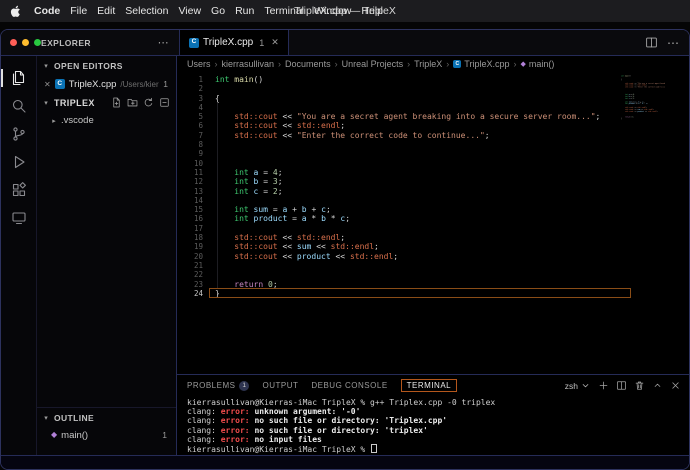  What do you see at coordinates (148, 102) in the screenshot?
I see `refresh-explorer-icon` at bounding box center [148, 102].